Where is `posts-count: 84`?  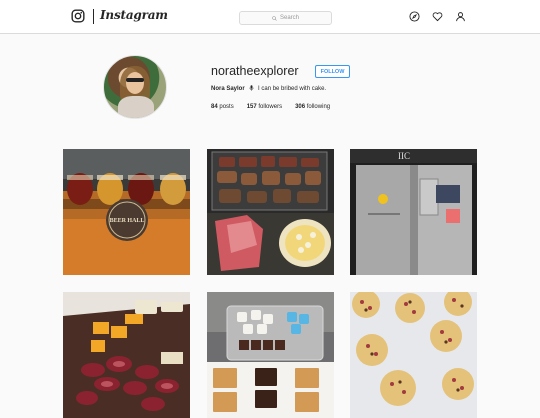
posts-count: 84 is located at coordinates (214, 107).